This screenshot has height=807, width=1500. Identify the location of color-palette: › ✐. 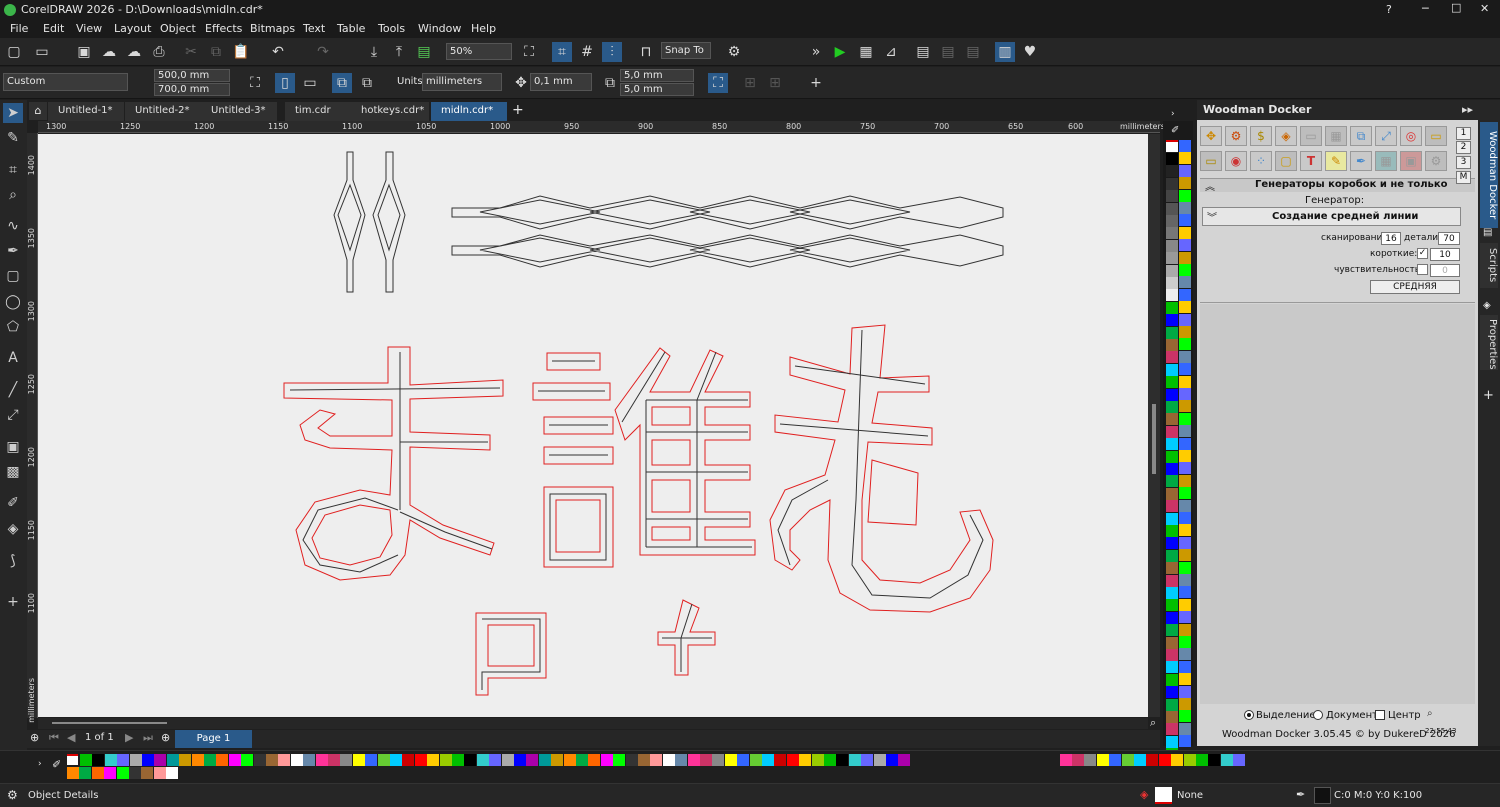
(750, 765).